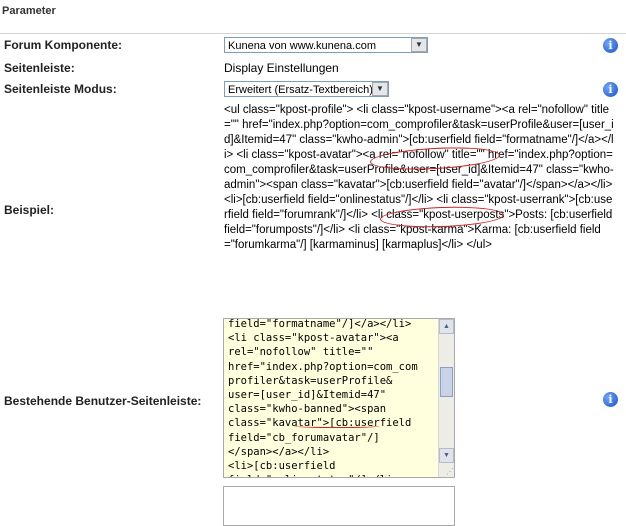  What do you see at coordinates (281, 68) in the screenshot?
I see `sidebar-value: Display Einstellungen` at bounding box center [281, 68].